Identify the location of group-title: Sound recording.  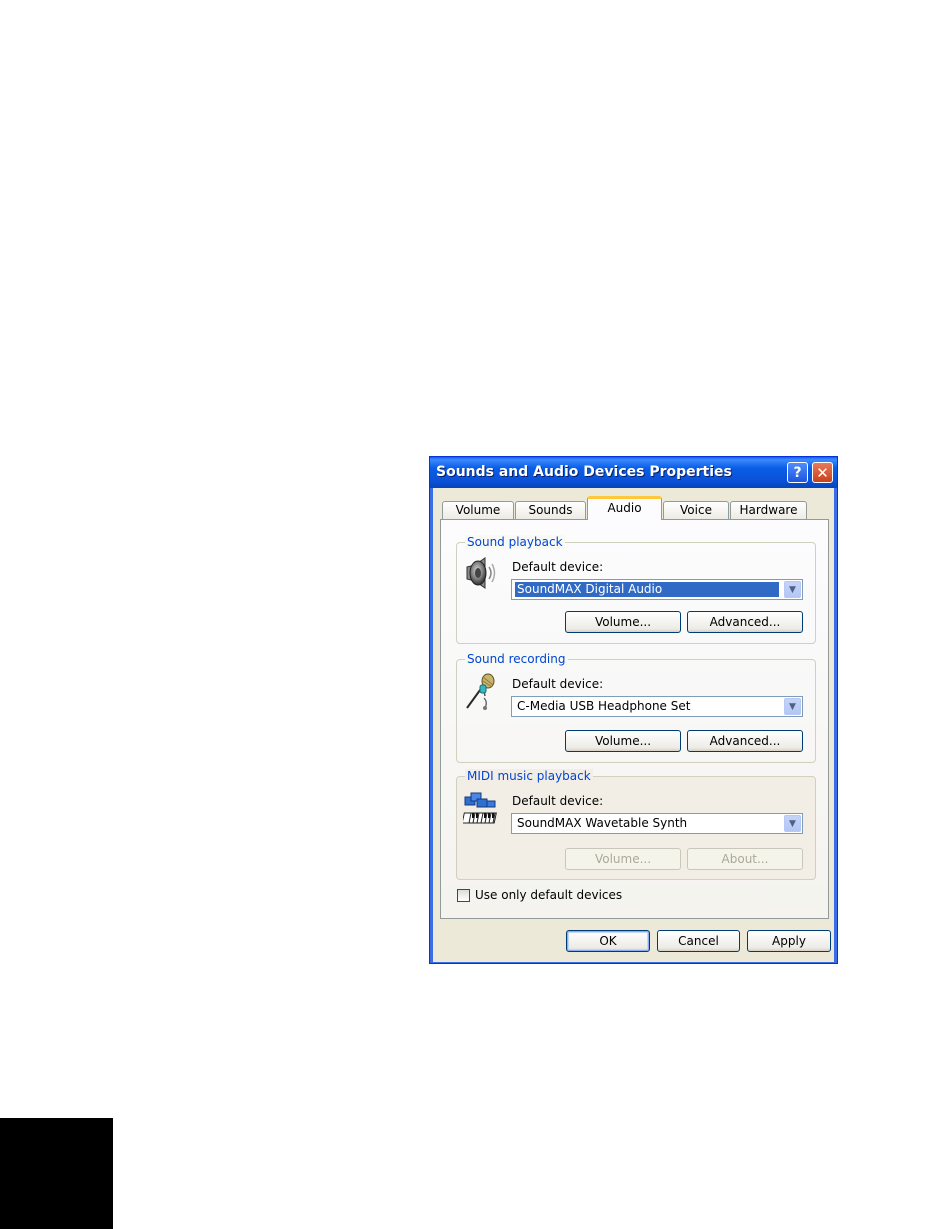
(516, 659).